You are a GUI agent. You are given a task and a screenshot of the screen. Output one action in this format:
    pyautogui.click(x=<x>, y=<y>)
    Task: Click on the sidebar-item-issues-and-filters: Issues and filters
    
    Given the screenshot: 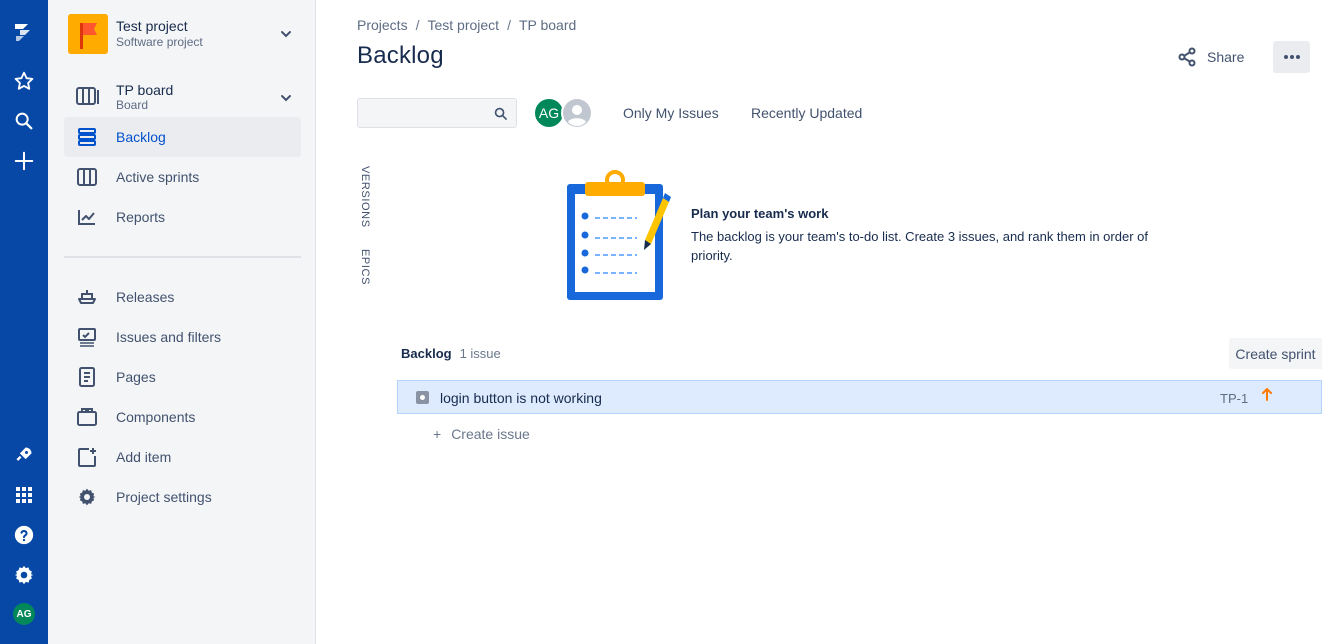 What is the action you would take?
    pyautogui.click(x=182, y=337)
    